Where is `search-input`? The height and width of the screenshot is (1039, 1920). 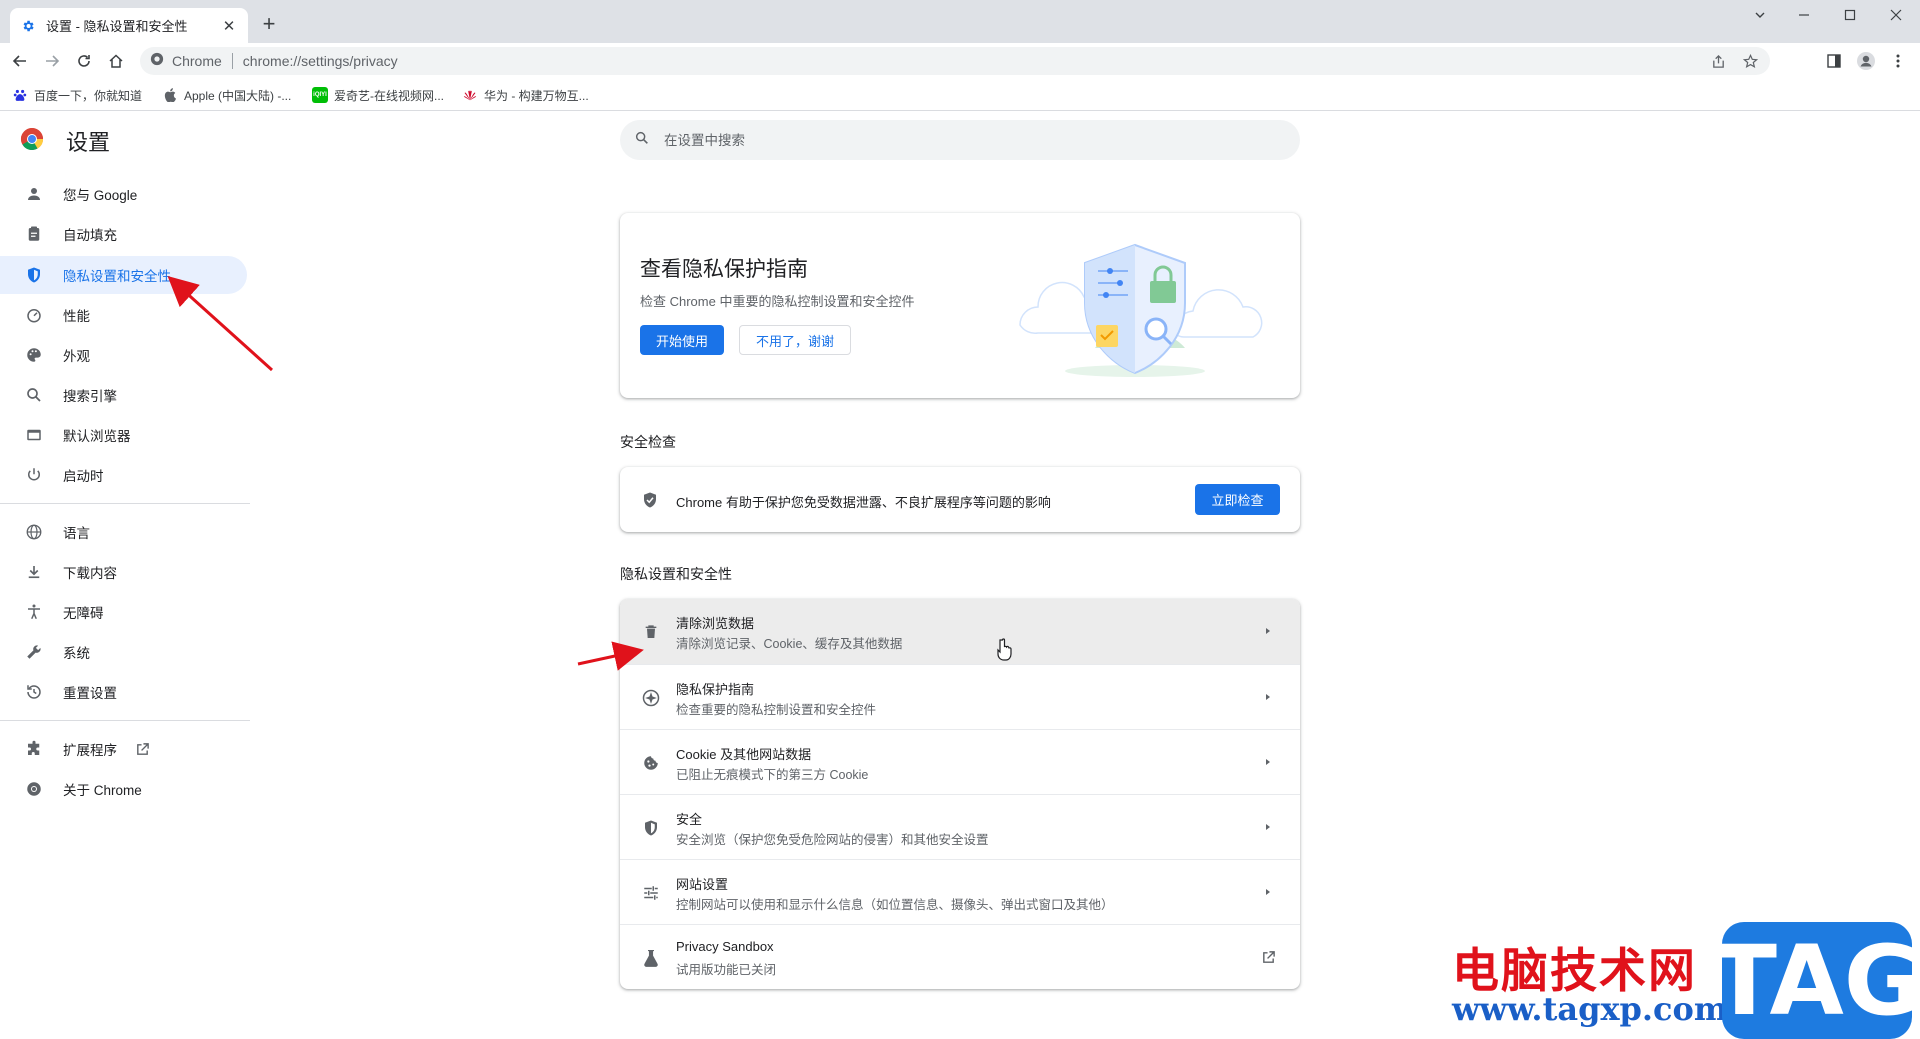
search-input is located at coordinates (944, 140).